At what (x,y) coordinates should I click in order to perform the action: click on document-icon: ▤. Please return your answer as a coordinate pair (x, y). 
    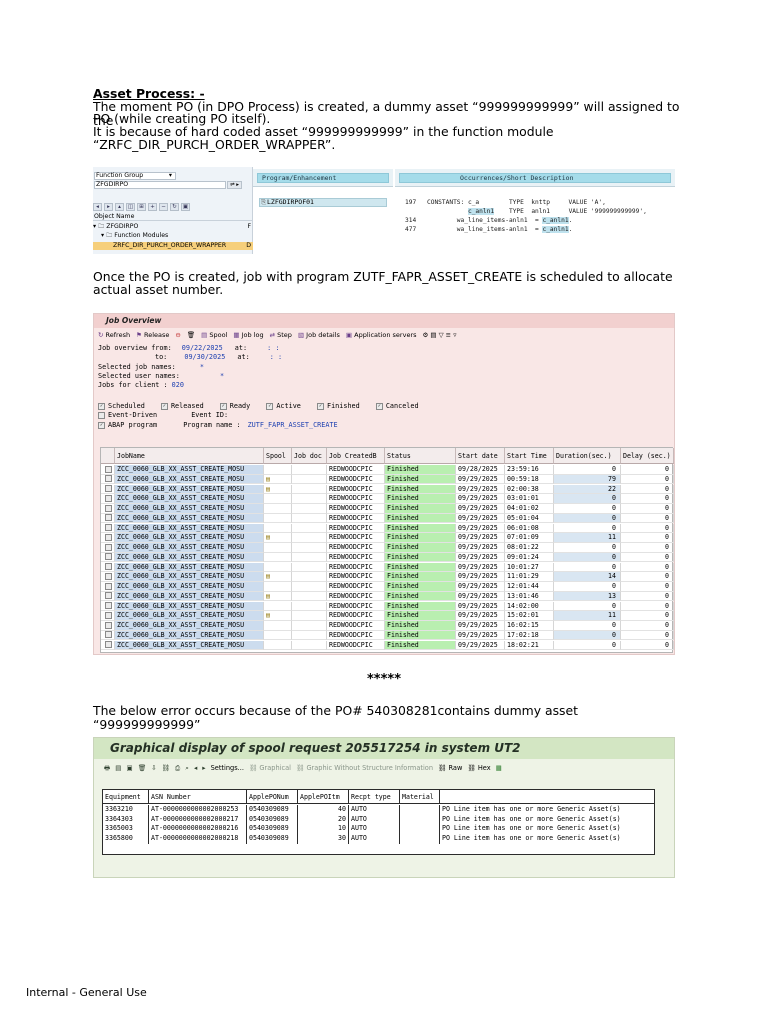
    Looking at the image, I should click on (118, 768).